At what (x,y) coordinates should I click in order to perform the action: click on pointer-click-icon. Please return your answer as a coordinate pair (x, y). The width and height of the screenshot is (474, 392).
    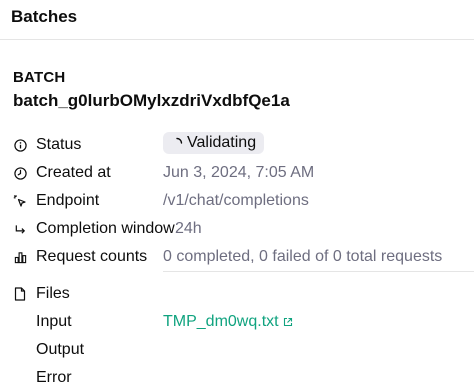
    Looking at the image, I should click on (20, 201).